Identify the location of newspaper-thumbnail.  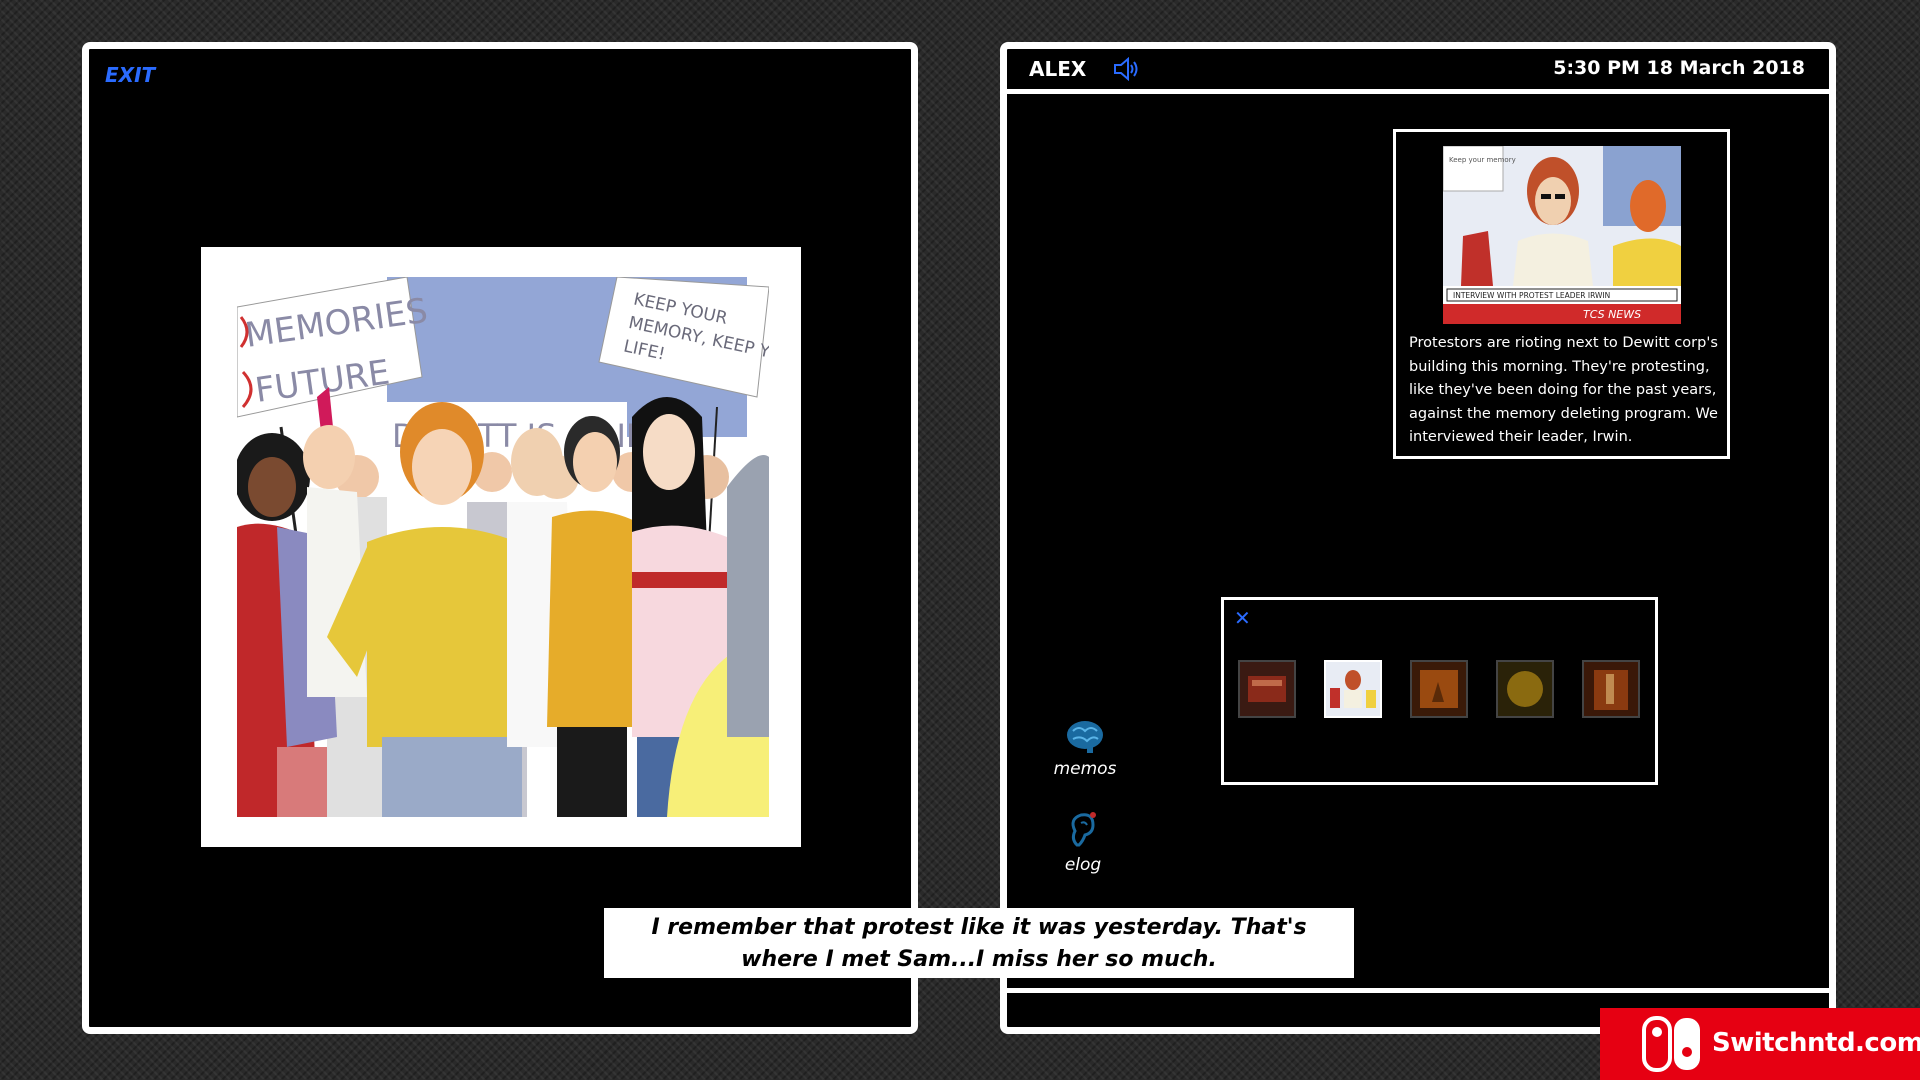
(1267, 689).